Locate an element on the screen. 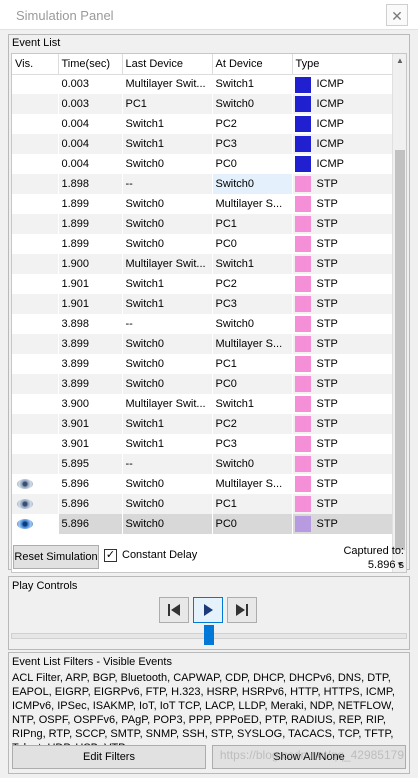  table-row: 1.900 Multilayer Swit... Switch1 STP is located at coordinates (203, 264).